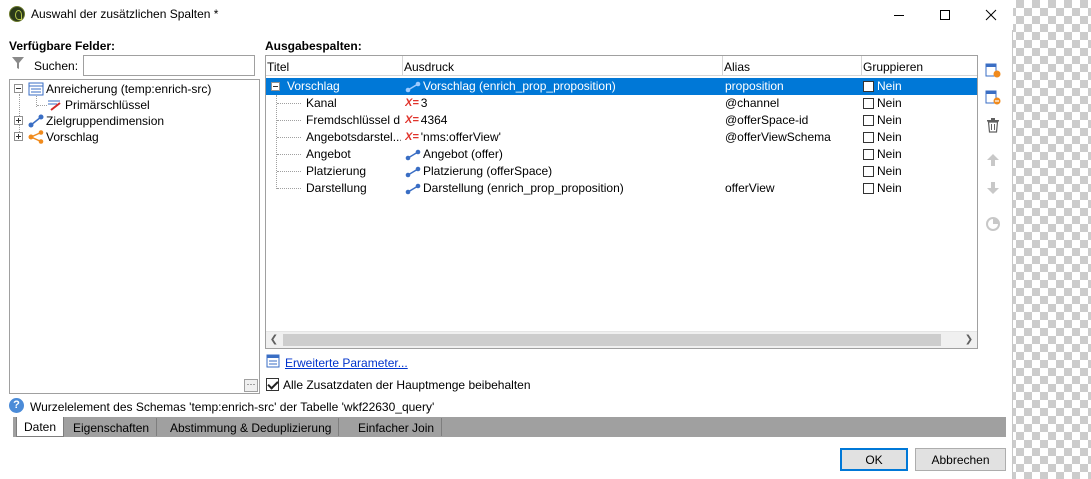 The width and height of the screenshot is (1091, 479). I want to click on tab-reconciliation-deduplication: Abstimmung & Deduplizierung, so click(251, 427).